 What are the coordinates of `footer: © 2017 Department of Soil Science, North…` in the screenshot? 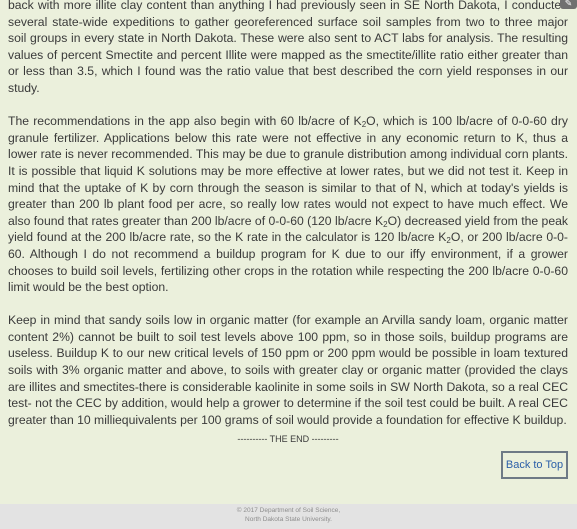 It's located at (288, 516).